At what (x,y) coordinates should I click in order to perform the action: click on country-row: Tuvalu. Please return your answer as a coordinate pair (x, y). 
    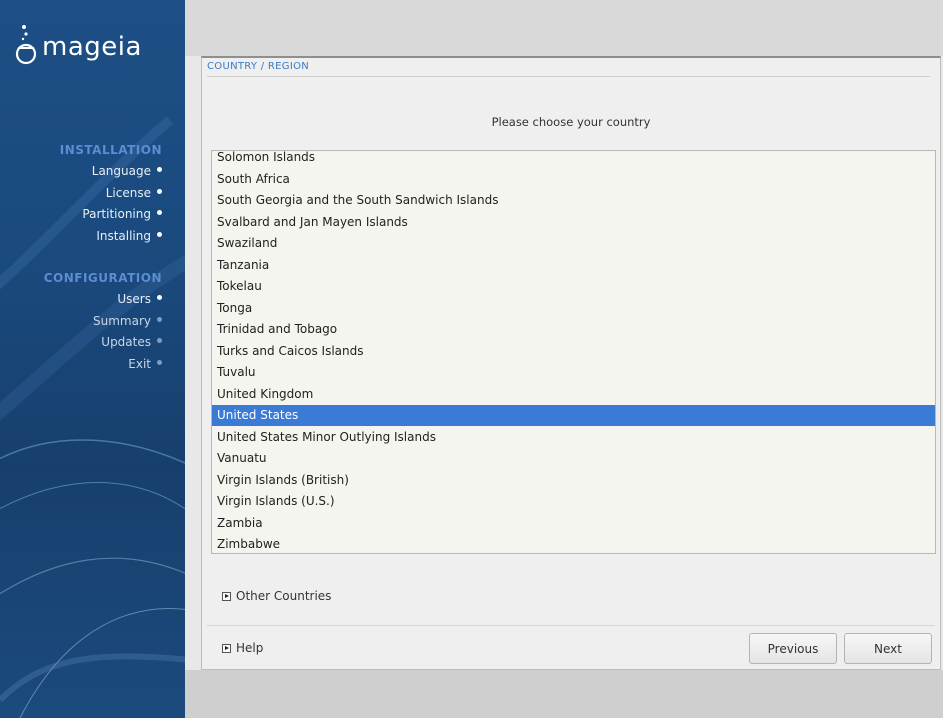
    Looking at the image, I should click on (573, 372).